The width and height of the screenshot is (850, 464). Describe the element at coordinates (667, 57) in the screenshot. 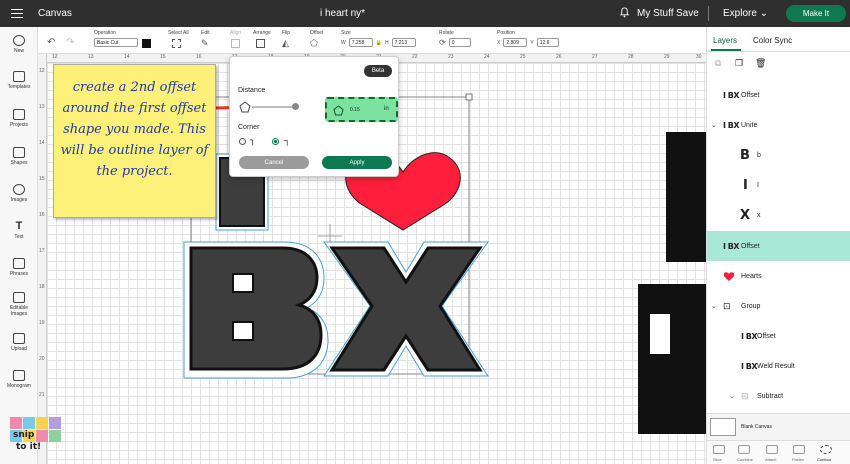

I see `ruler-tick-label: 29` at that location.